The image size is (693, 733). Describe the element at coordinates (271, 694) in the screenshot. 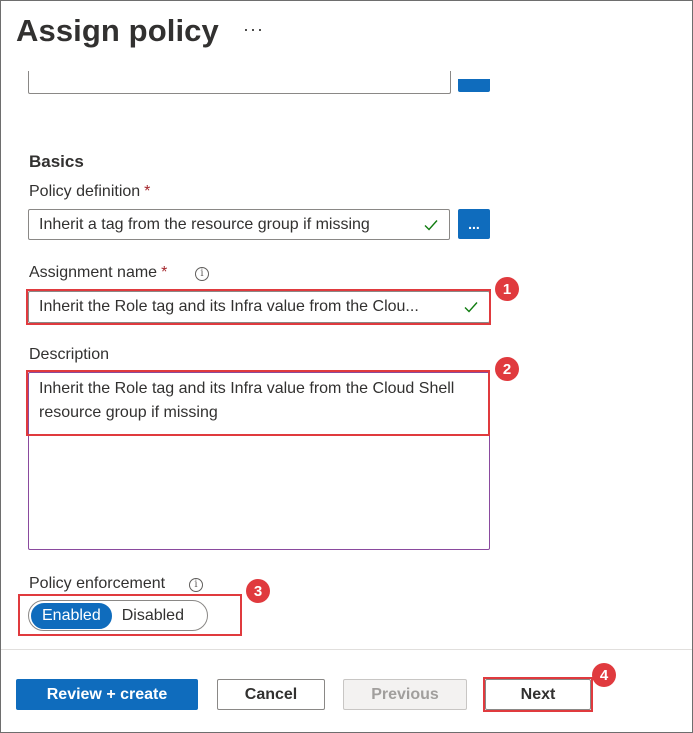

I see `cancel-button: Cancel` at that location.